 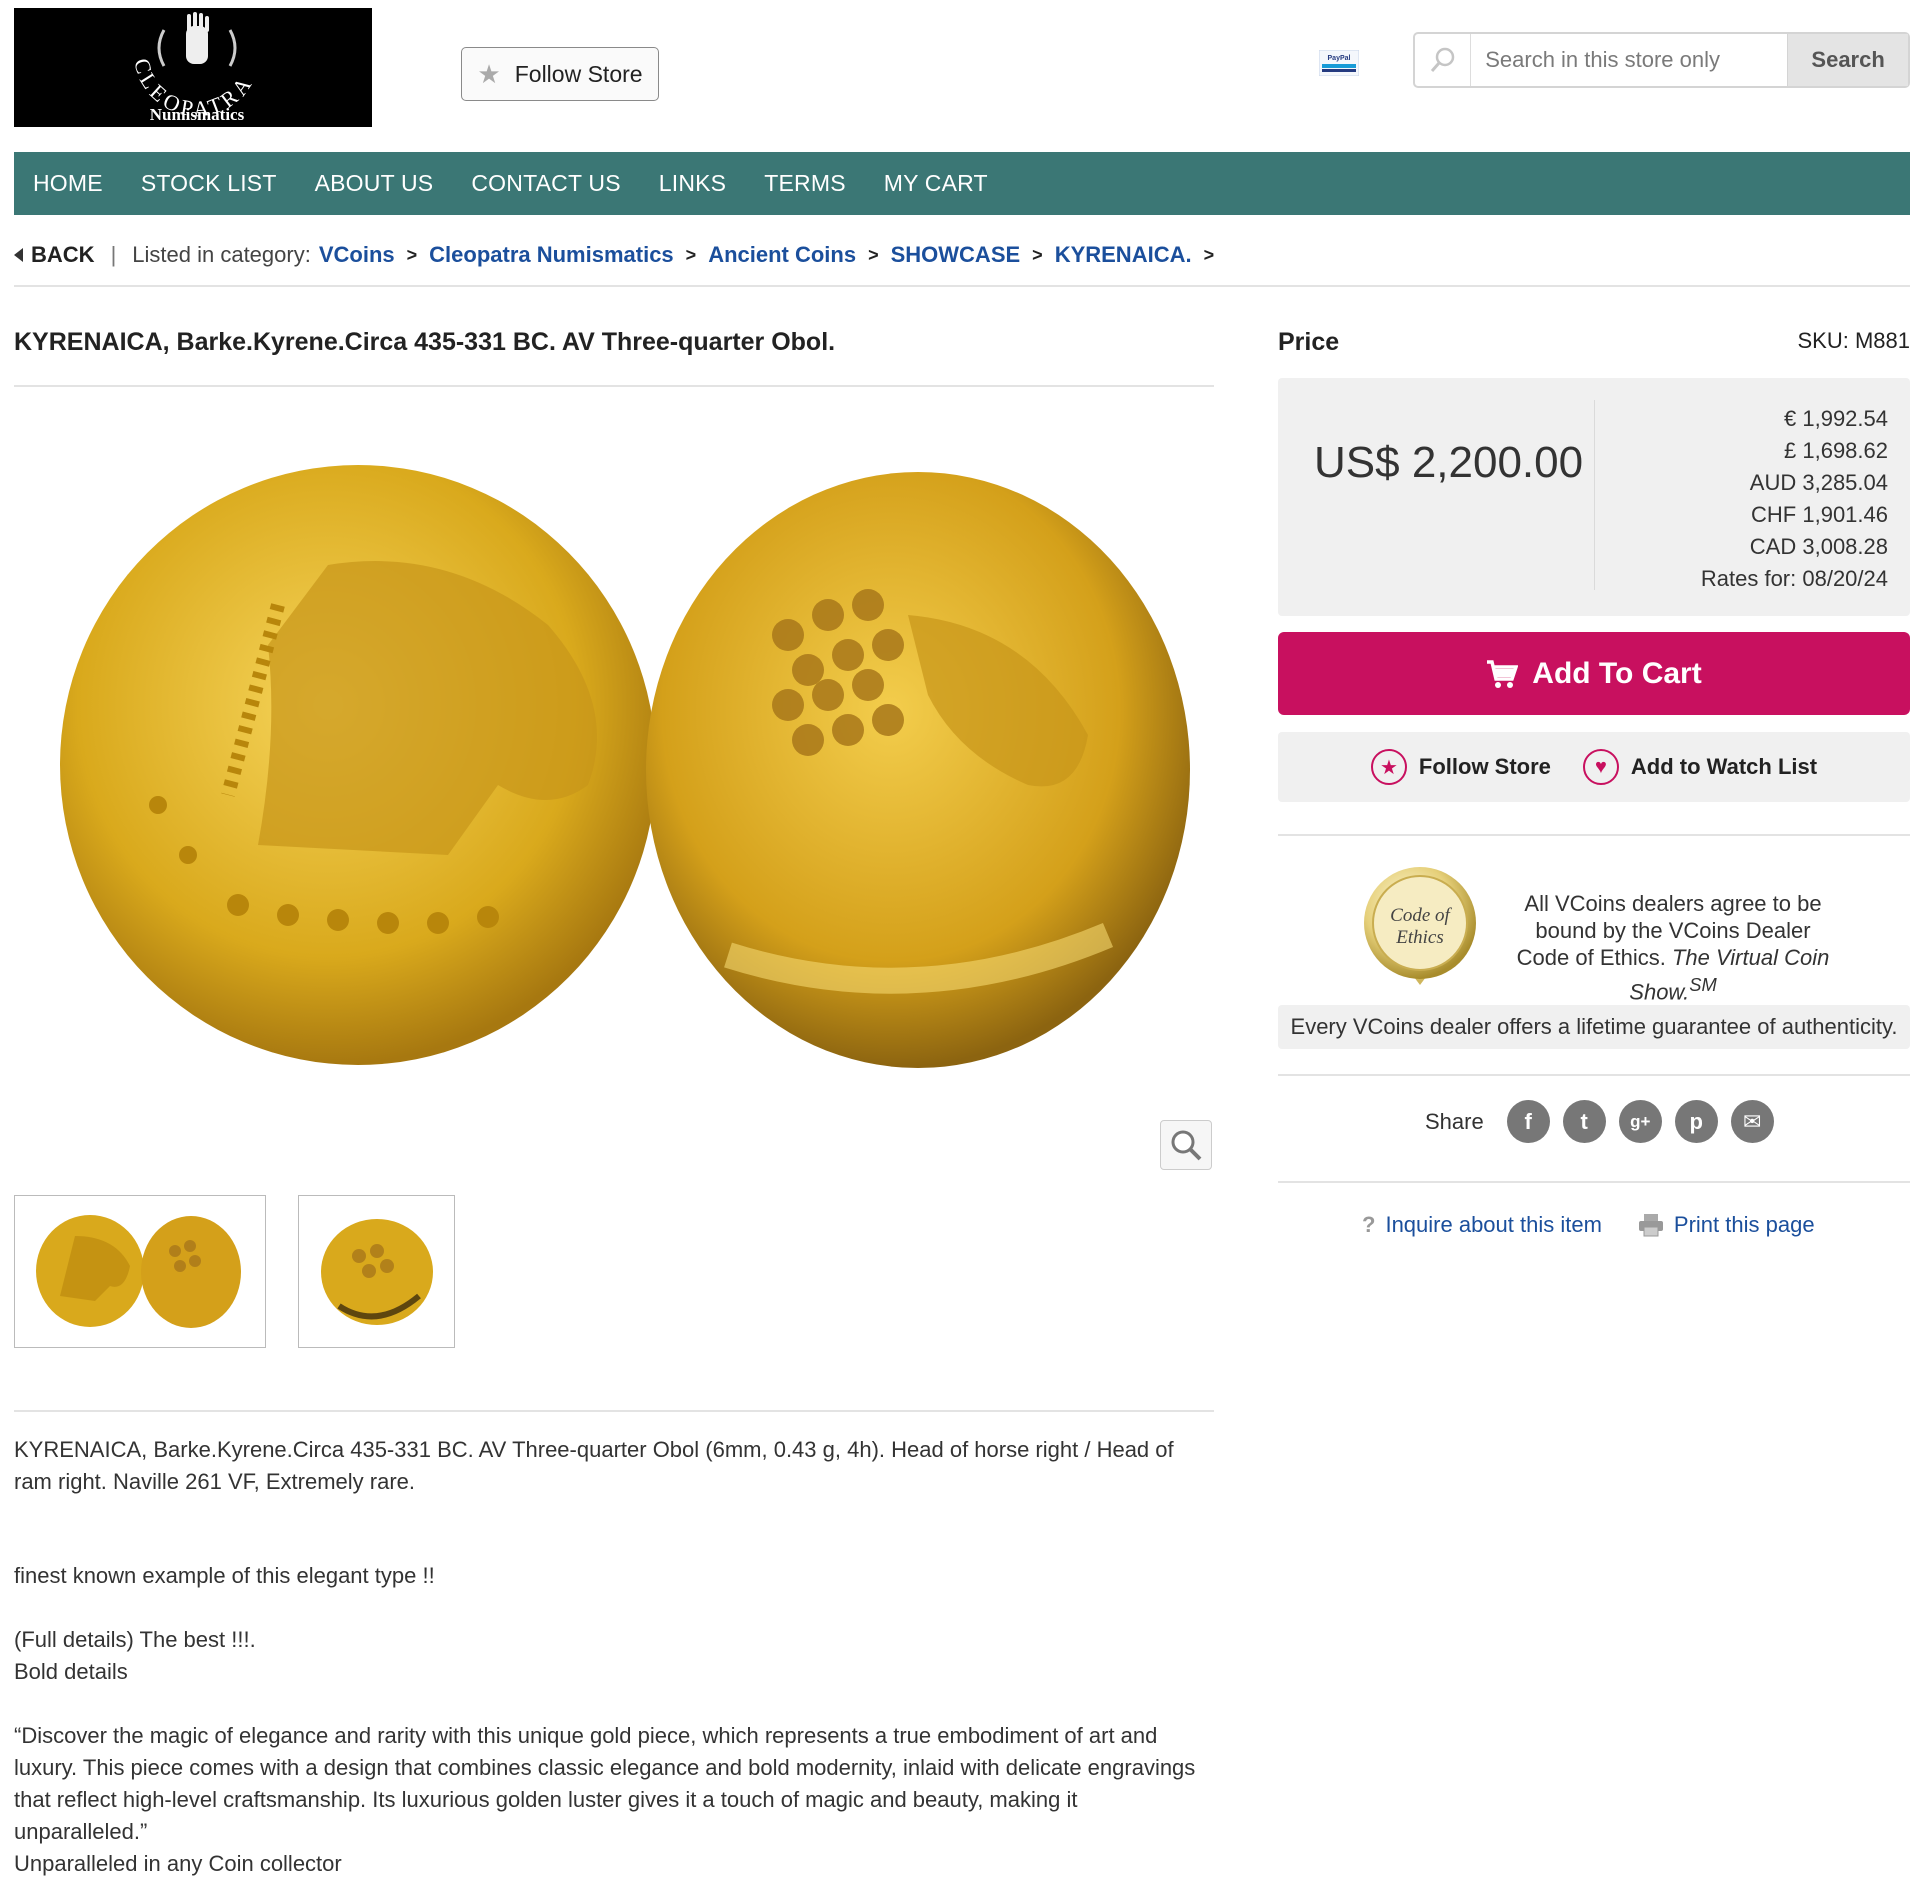 What do you see at coordinates (782, 255) in the screenshot?
I see `breadcrumb-ancient-coins: Ancient Coins` at bounding box center [782, 255].